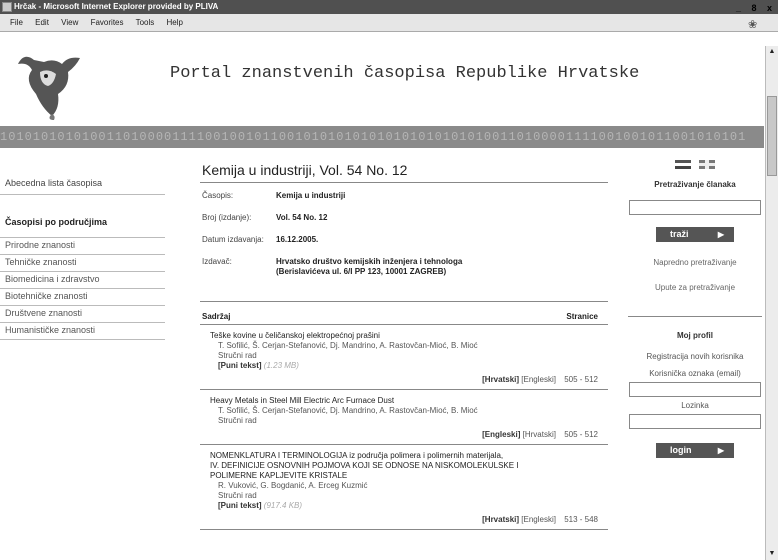 The image size is (778, 560). I want to click on menubar: File Edit View Favorites Tools Help ❀, so click(389, 23).